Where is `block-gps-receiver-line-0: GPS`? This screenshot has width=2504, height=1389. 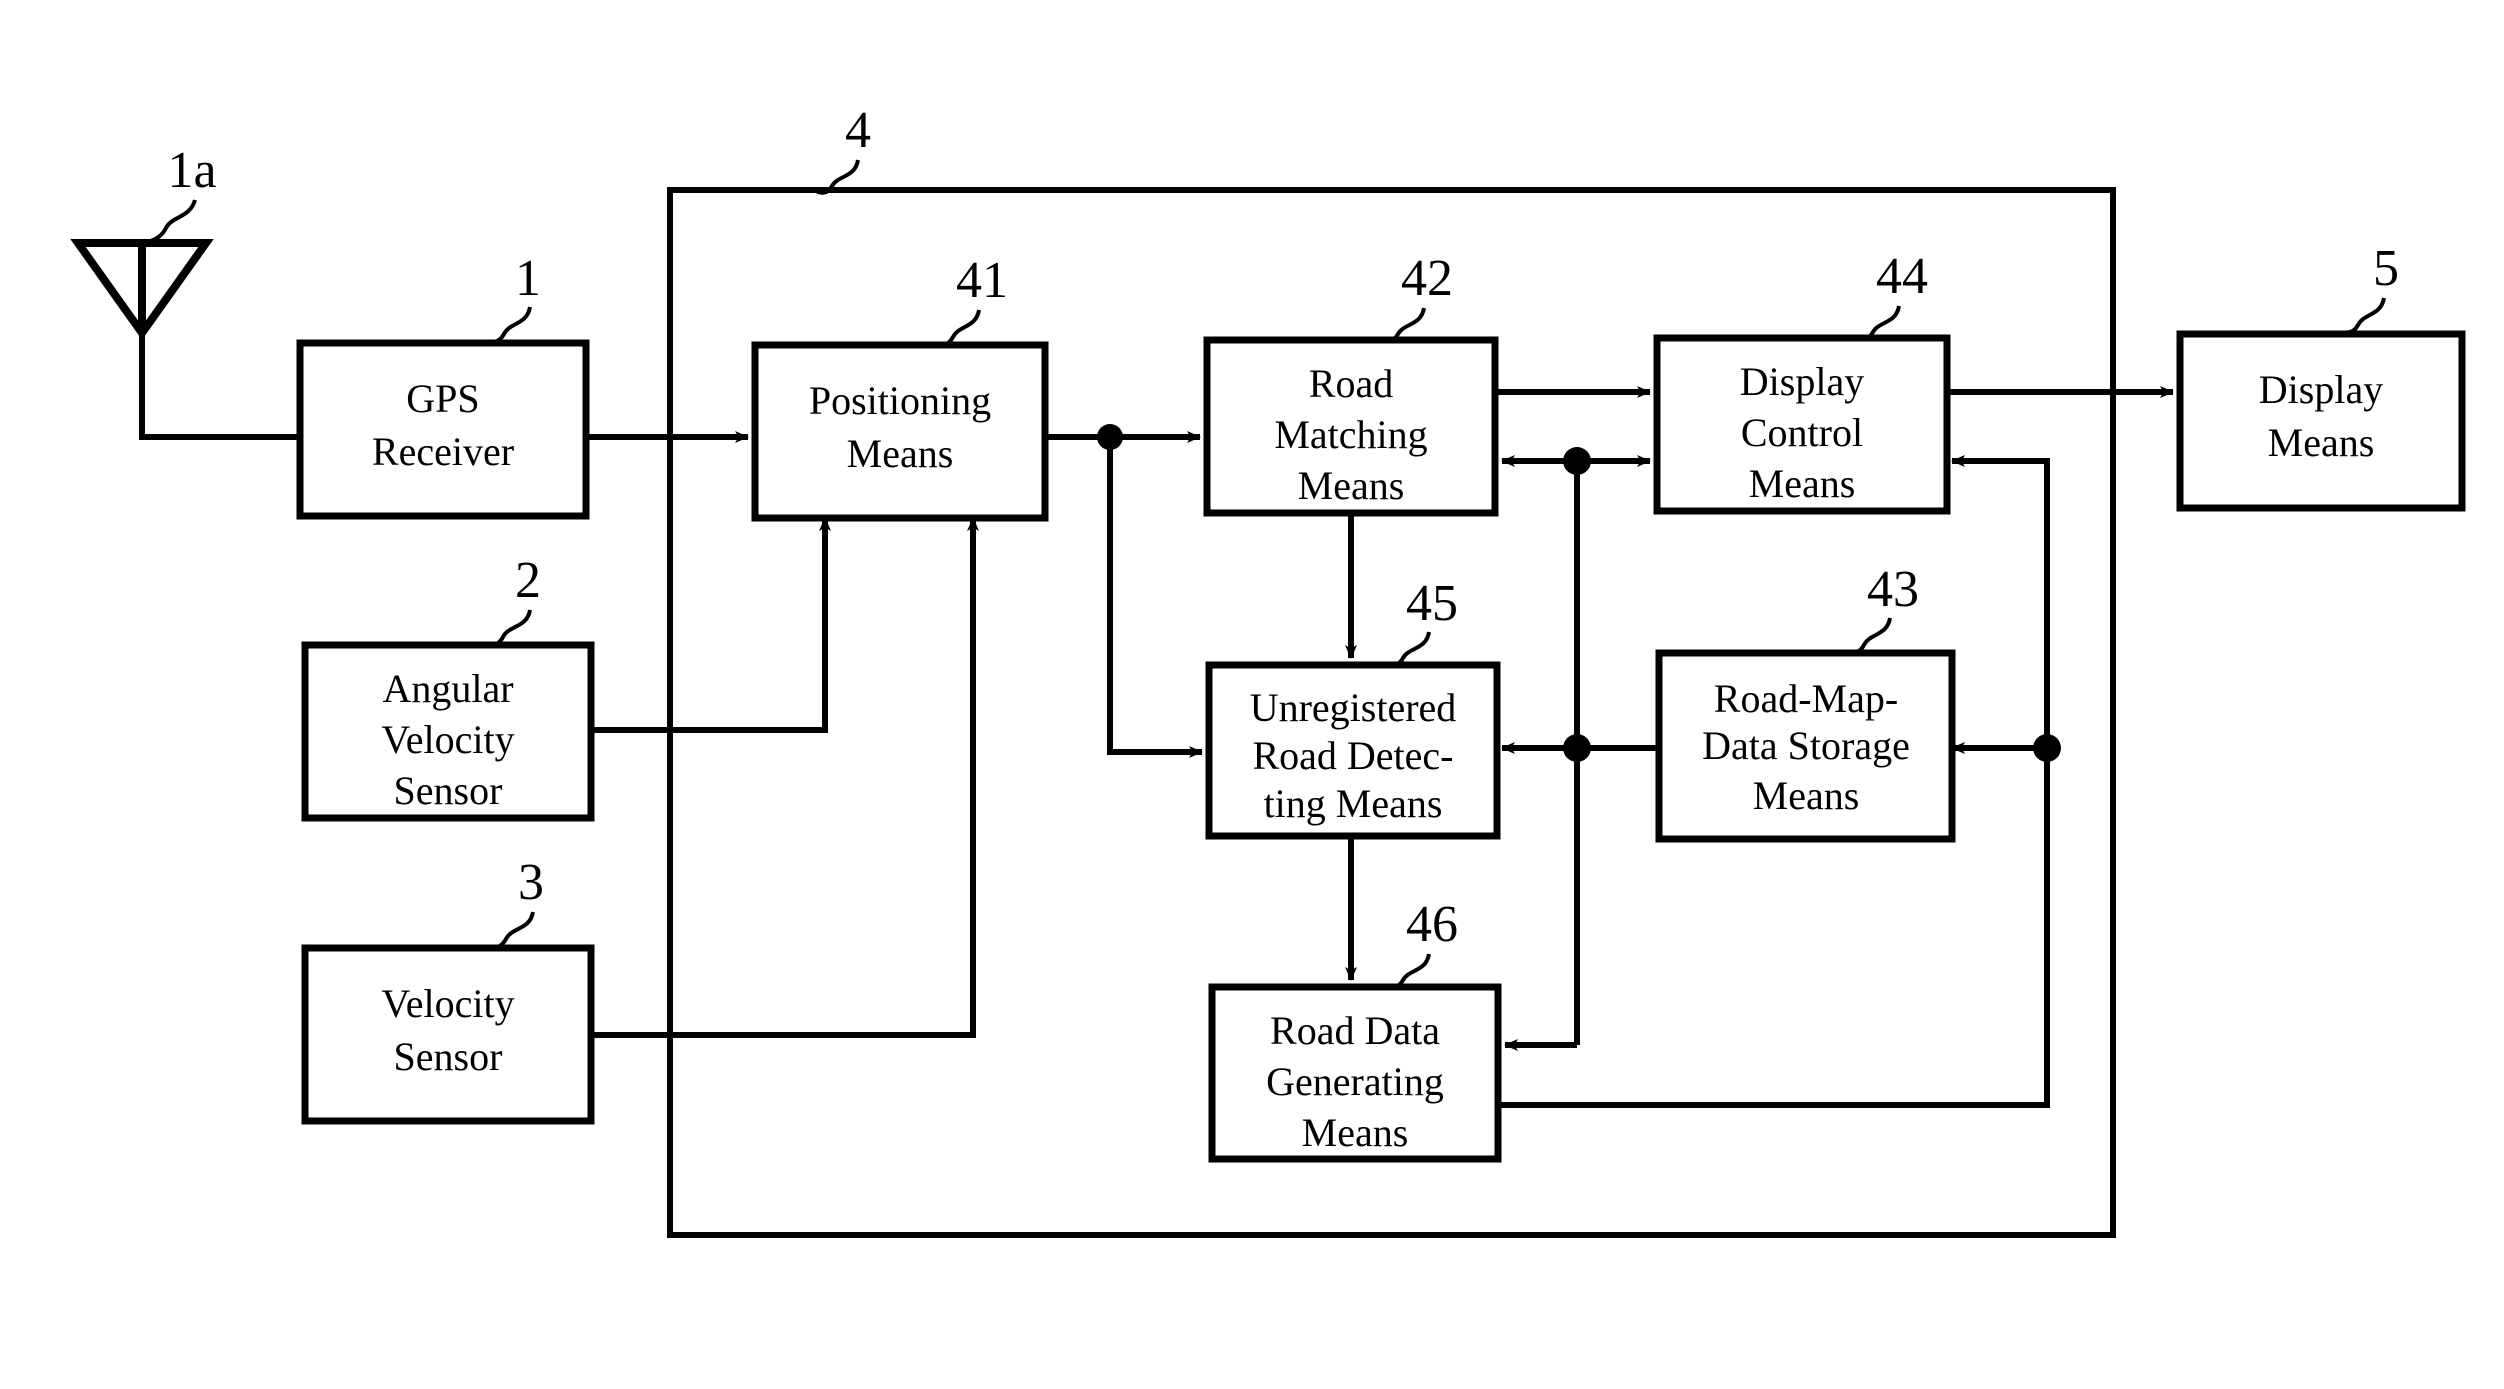 block-gps-receiver-line-0: GPS is located at coordinates (442, 398).